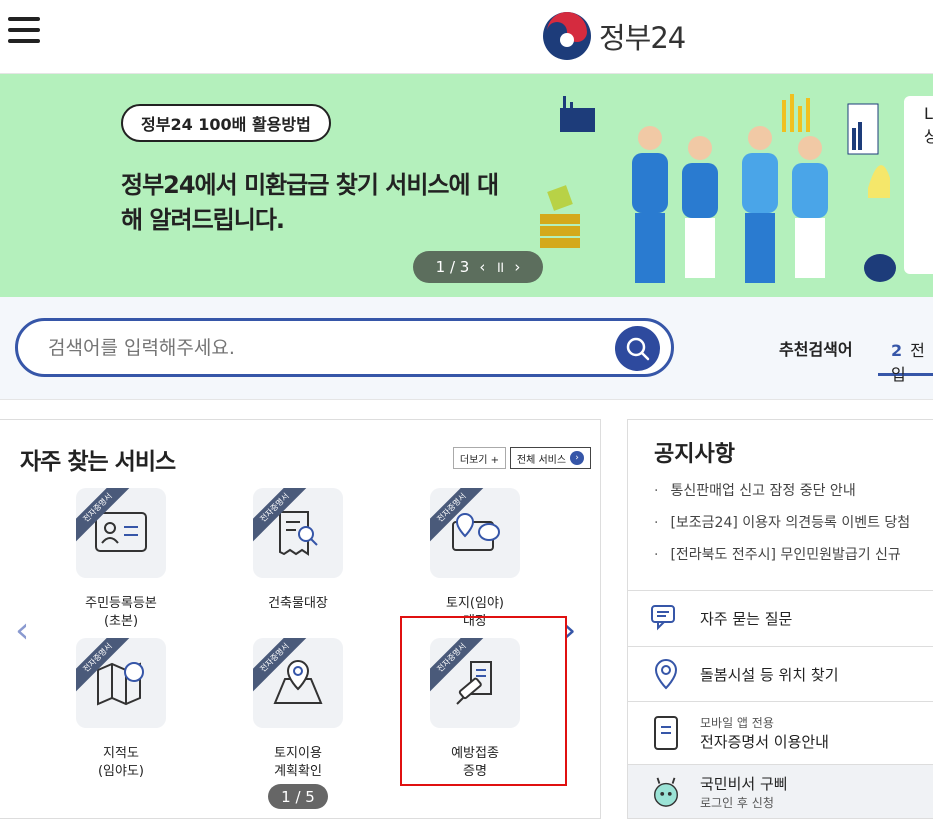  What do you see at coordinates (918, 185) in the screenshot?
I see `banner-side-card: L 상` at bounding box center [918, 185].